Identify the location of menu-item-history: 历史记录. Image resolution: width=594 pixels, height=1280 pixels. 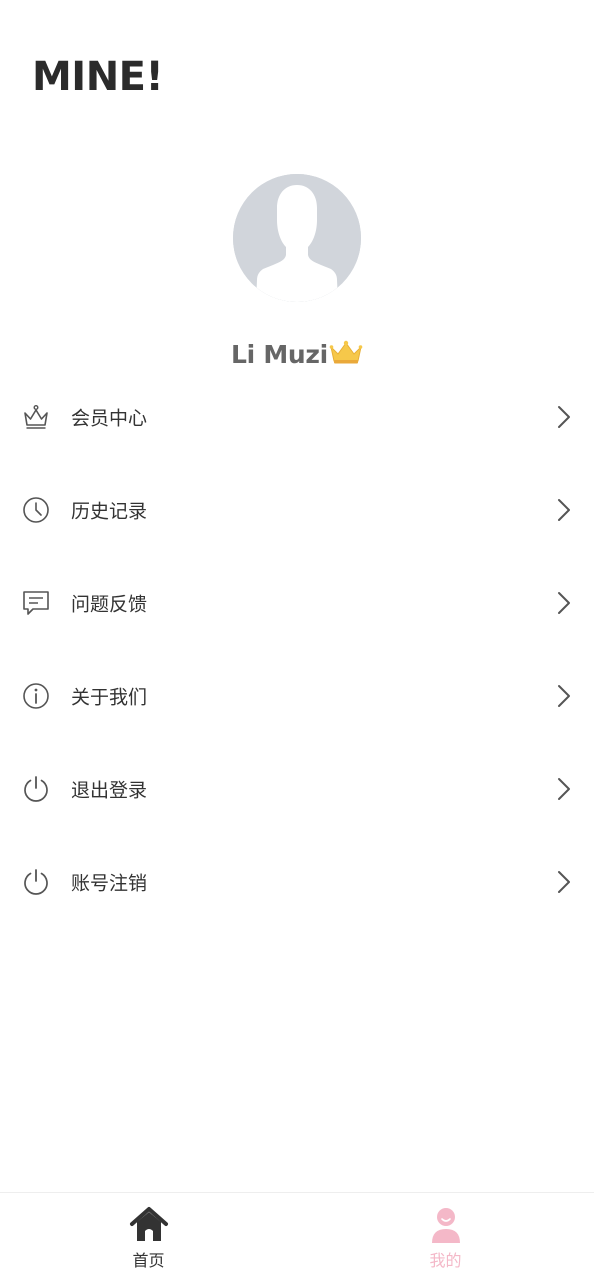
(297, 509).